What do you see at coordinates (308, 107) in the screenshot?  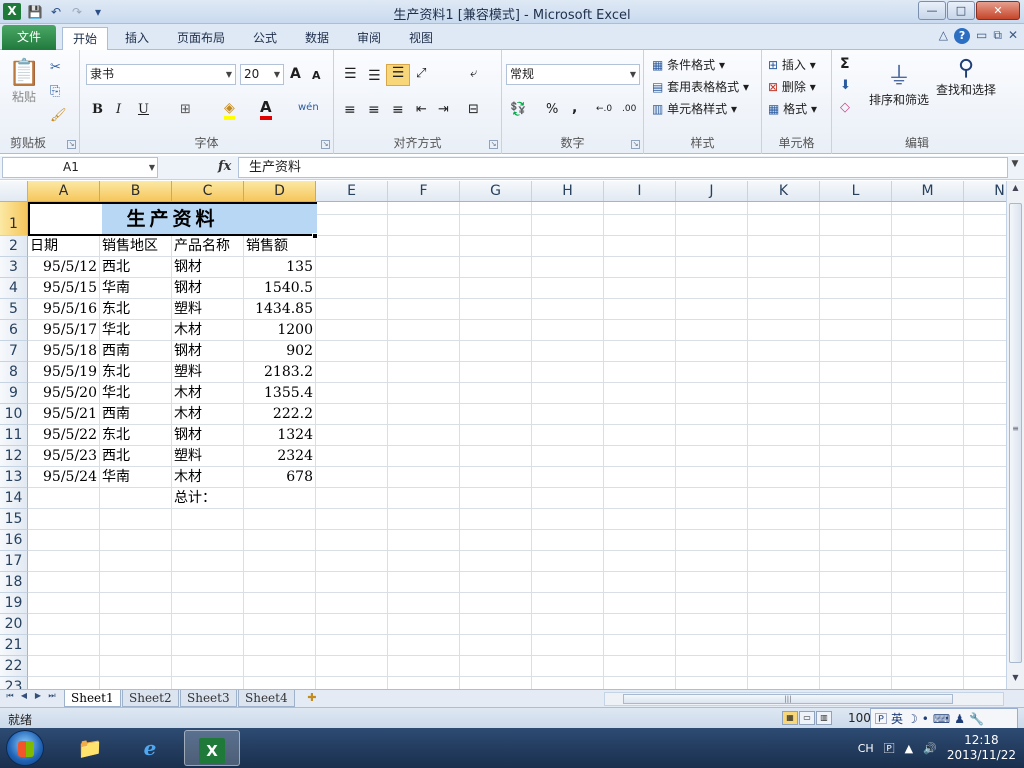 I see `phonetic-button: wén` at bounding box center [308, 107].